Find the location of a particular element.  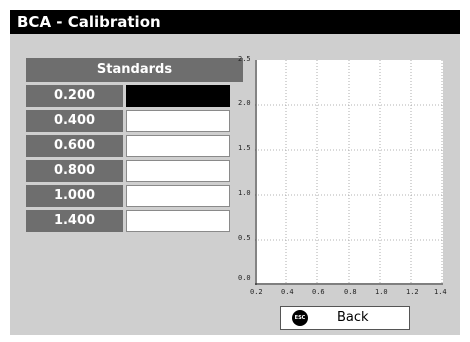

x-tick-label: 0.6 is located at coordinates (318, 292).